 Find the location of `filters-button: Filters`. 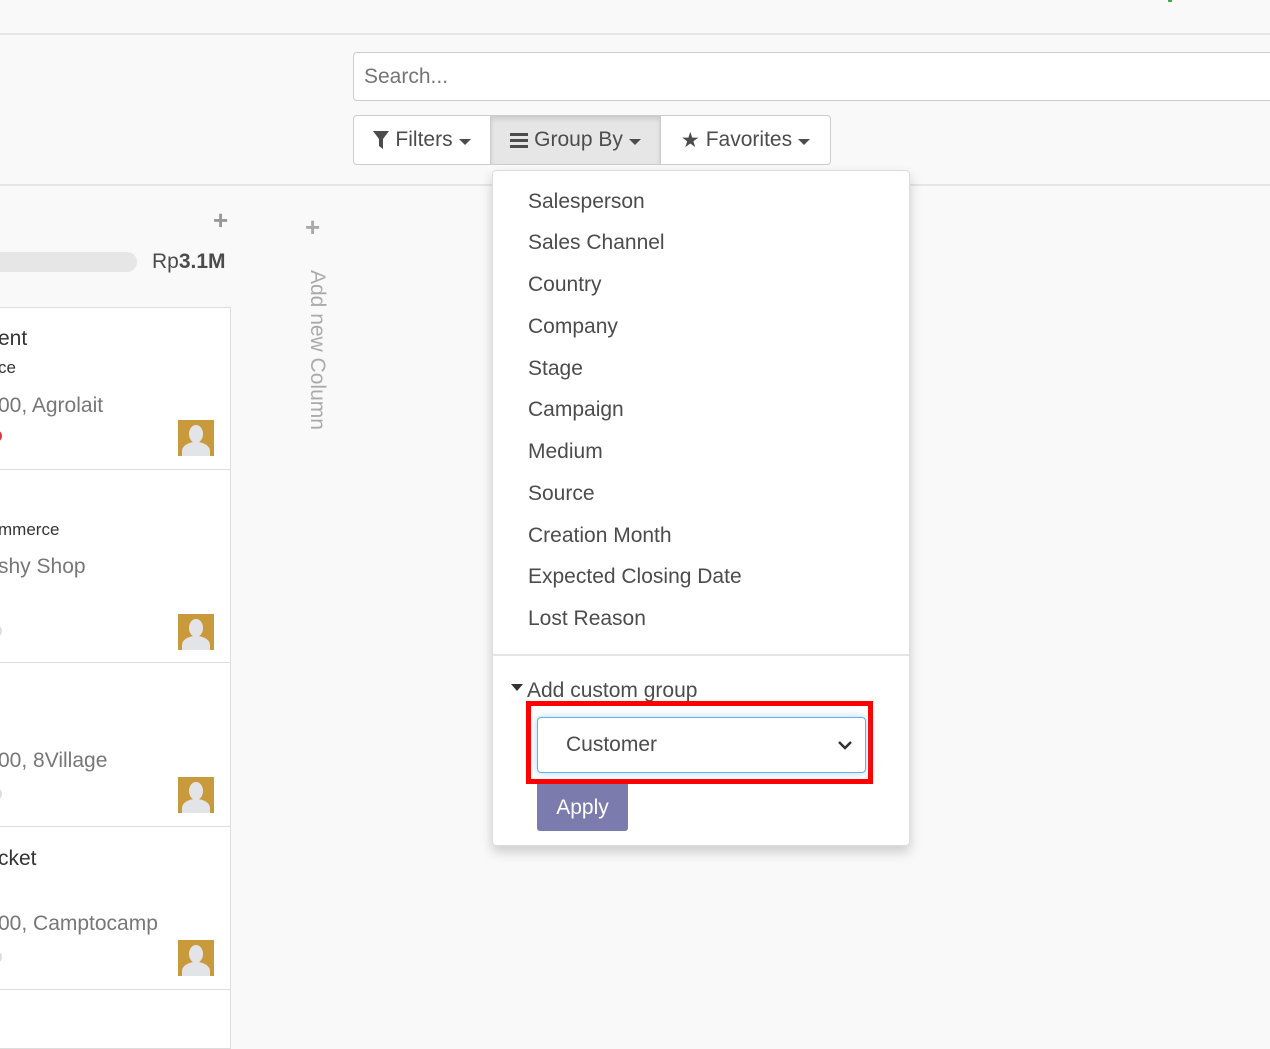

filters-button: Filters is located at coordinates (422, 140).